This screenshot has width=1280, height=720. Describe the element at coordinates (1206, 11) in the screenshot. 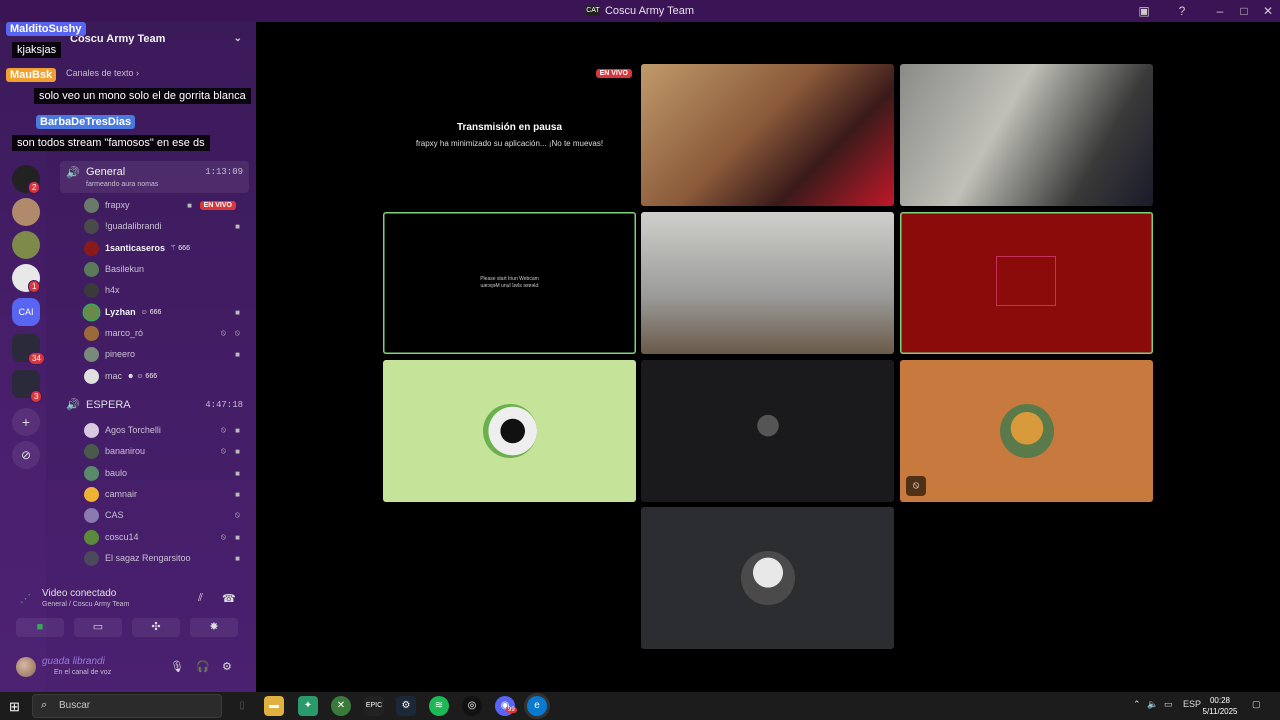

I see `window-controls: ▣ ? – □ ✕` at that location.